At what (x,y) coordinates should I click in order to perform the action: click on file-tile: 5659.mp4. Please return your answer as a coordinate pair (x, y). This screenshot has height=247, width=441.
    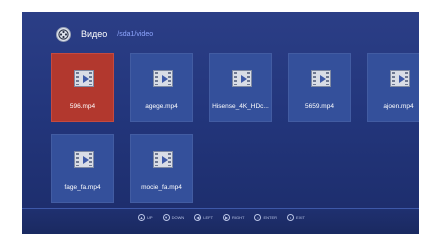
    Looking at the image, I should click on (319, 87).